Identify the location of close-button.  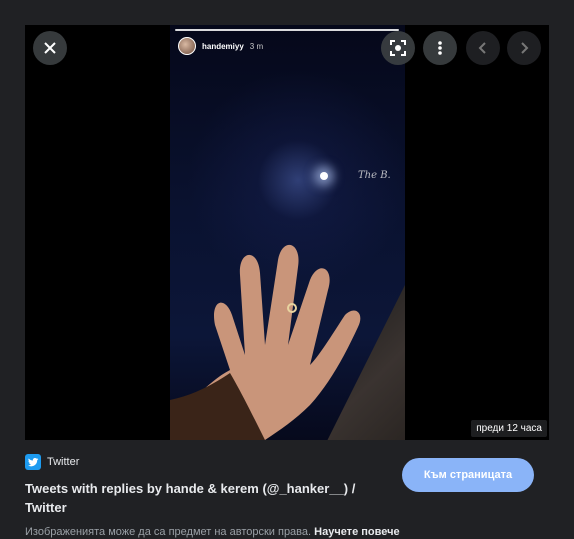
(50, 48).